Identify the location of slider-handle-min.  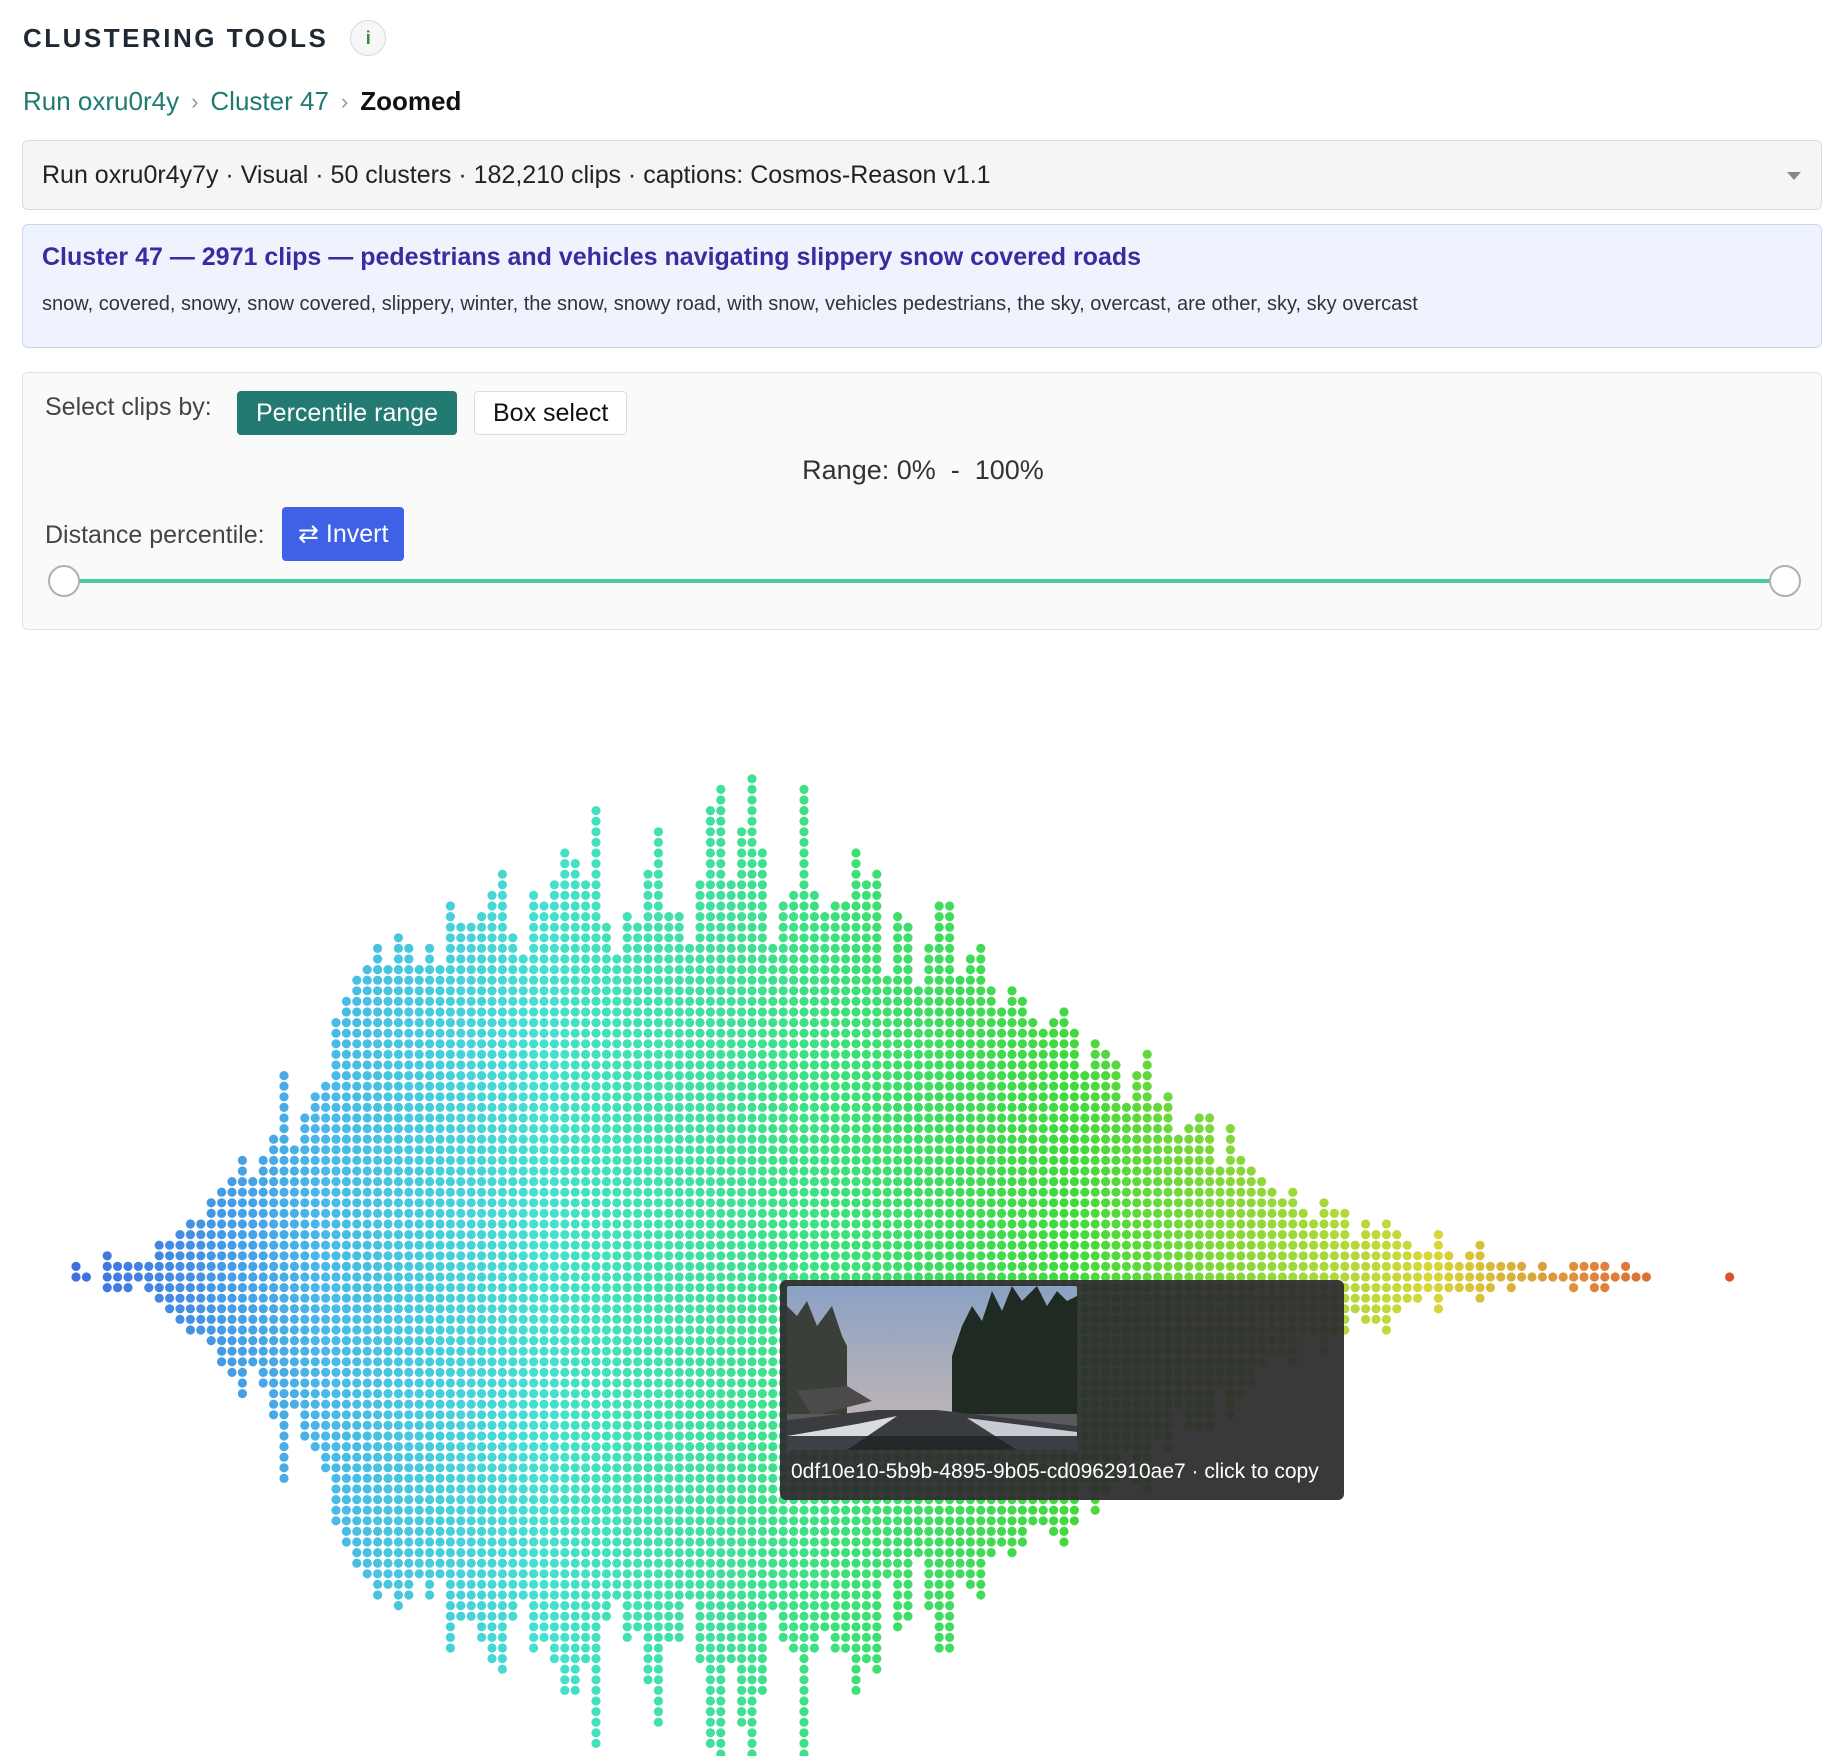
(64, 581).